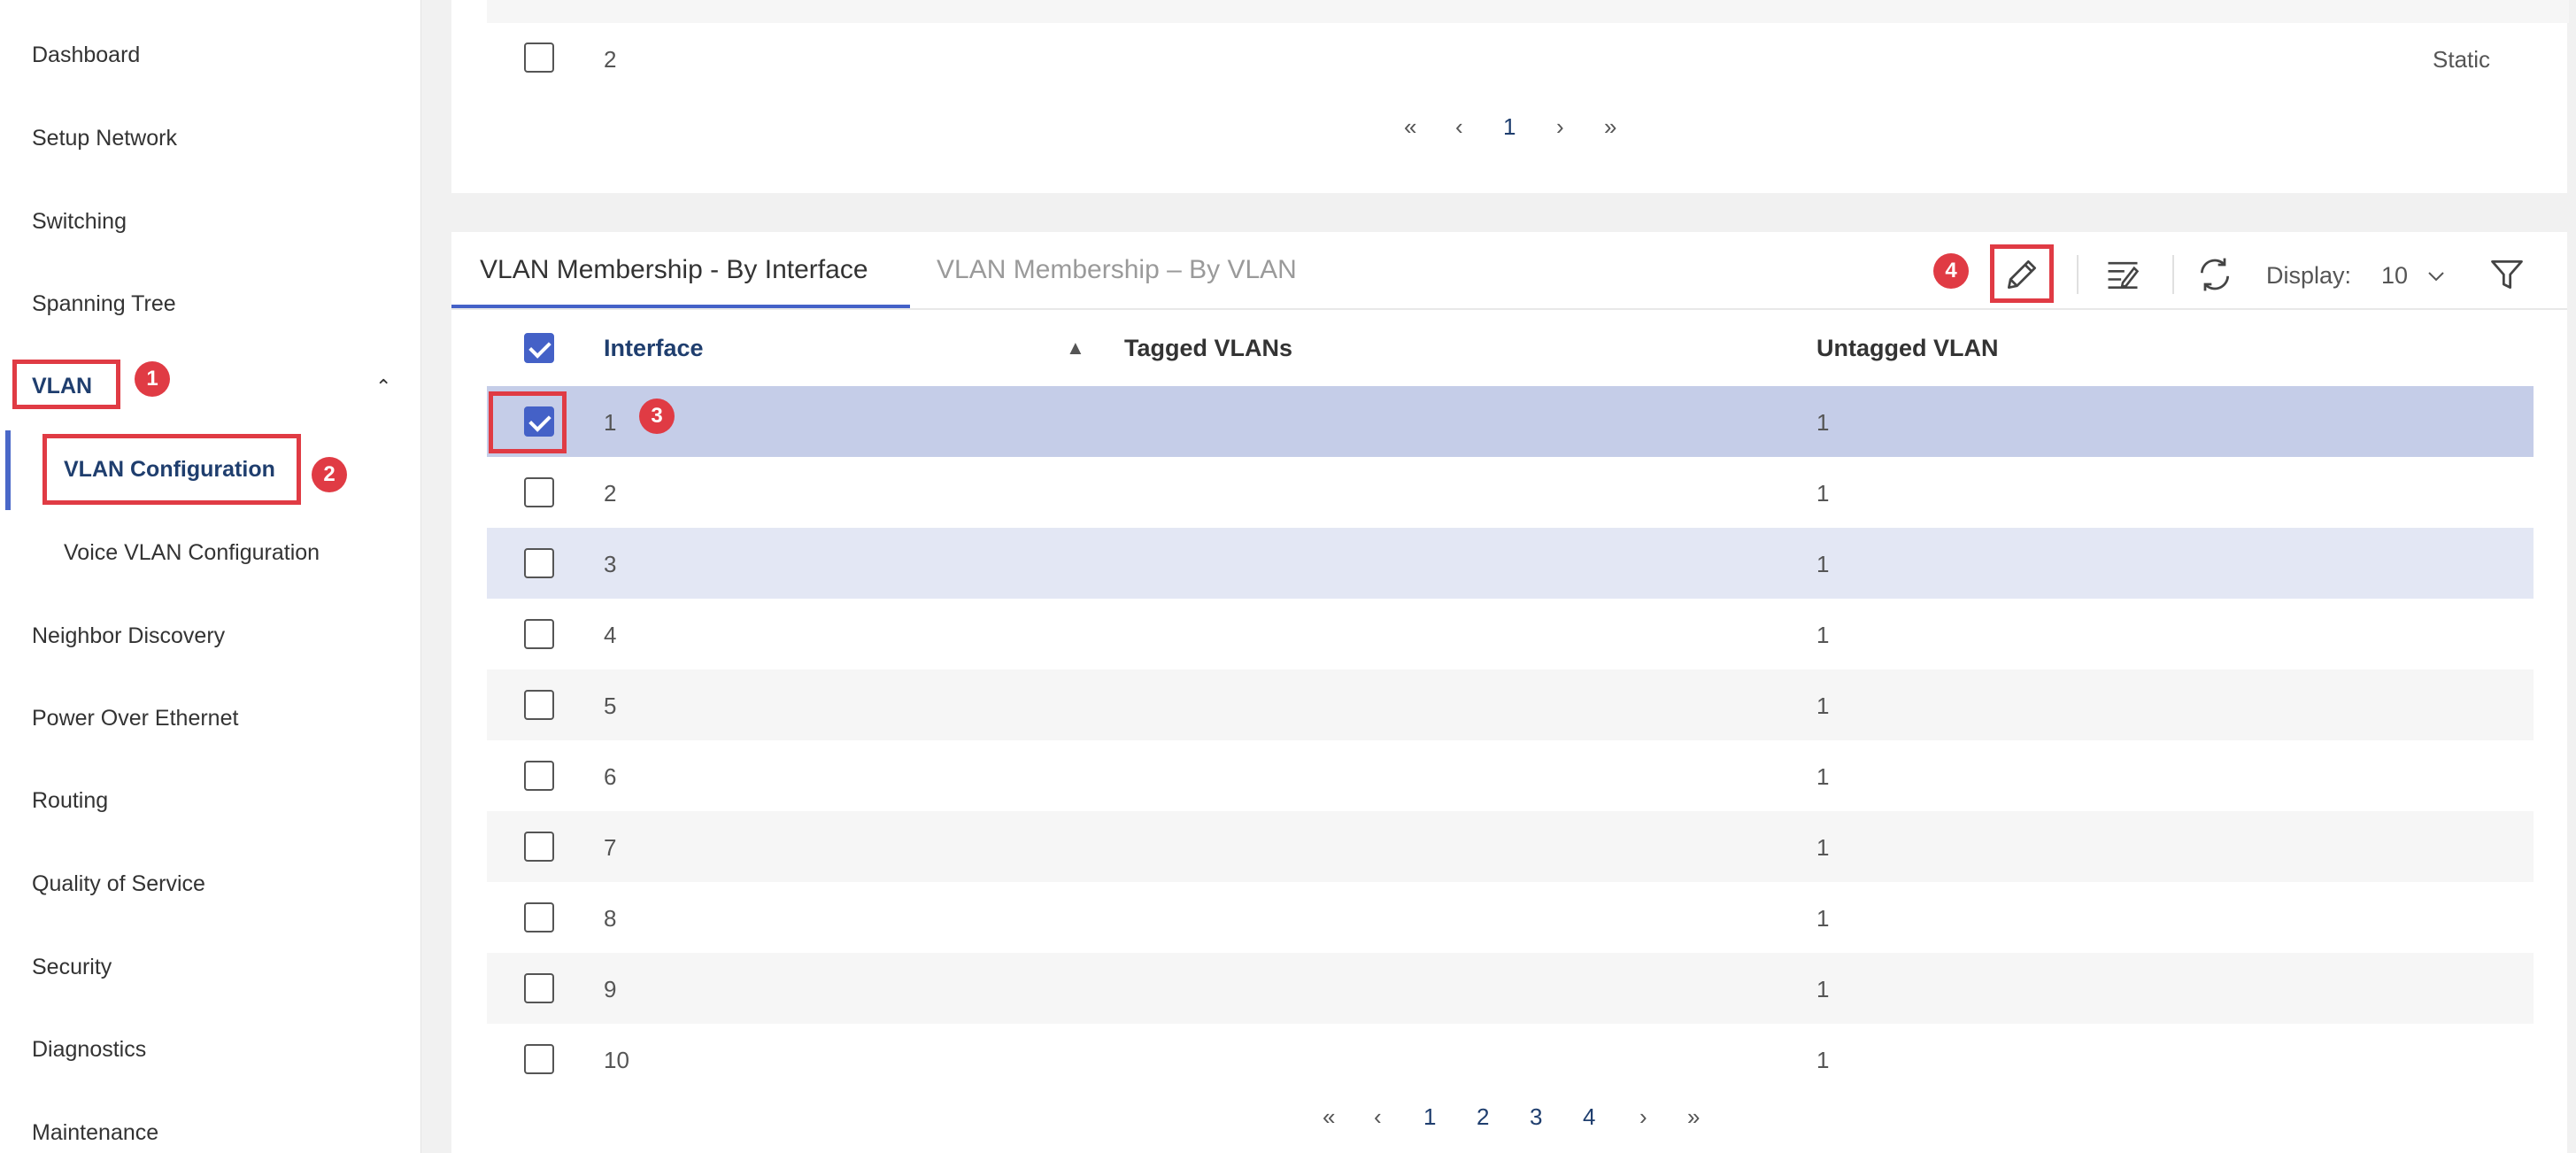 The image size is (2576, 1153). Describe the element at coordinates (610, 918) in the screenshot. I see `interface-cell: 8` at that location.